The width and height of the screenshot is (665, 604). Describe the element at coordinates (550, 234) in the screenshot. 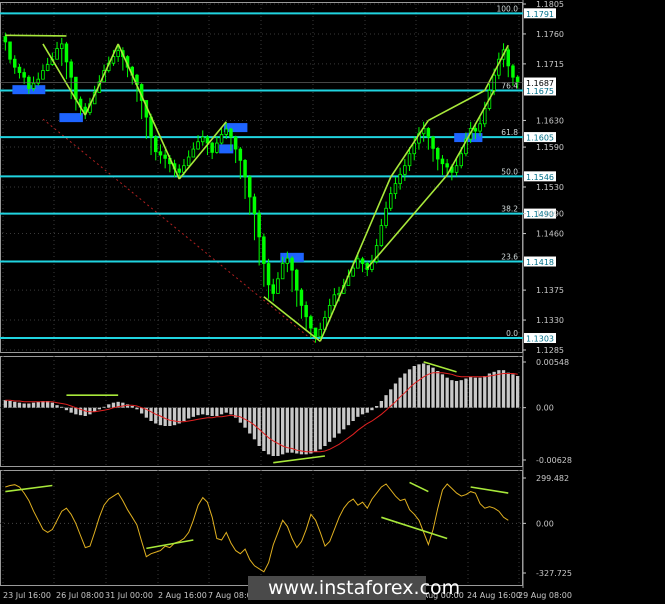

I see `price-tick-label: 1.1460` at that location.